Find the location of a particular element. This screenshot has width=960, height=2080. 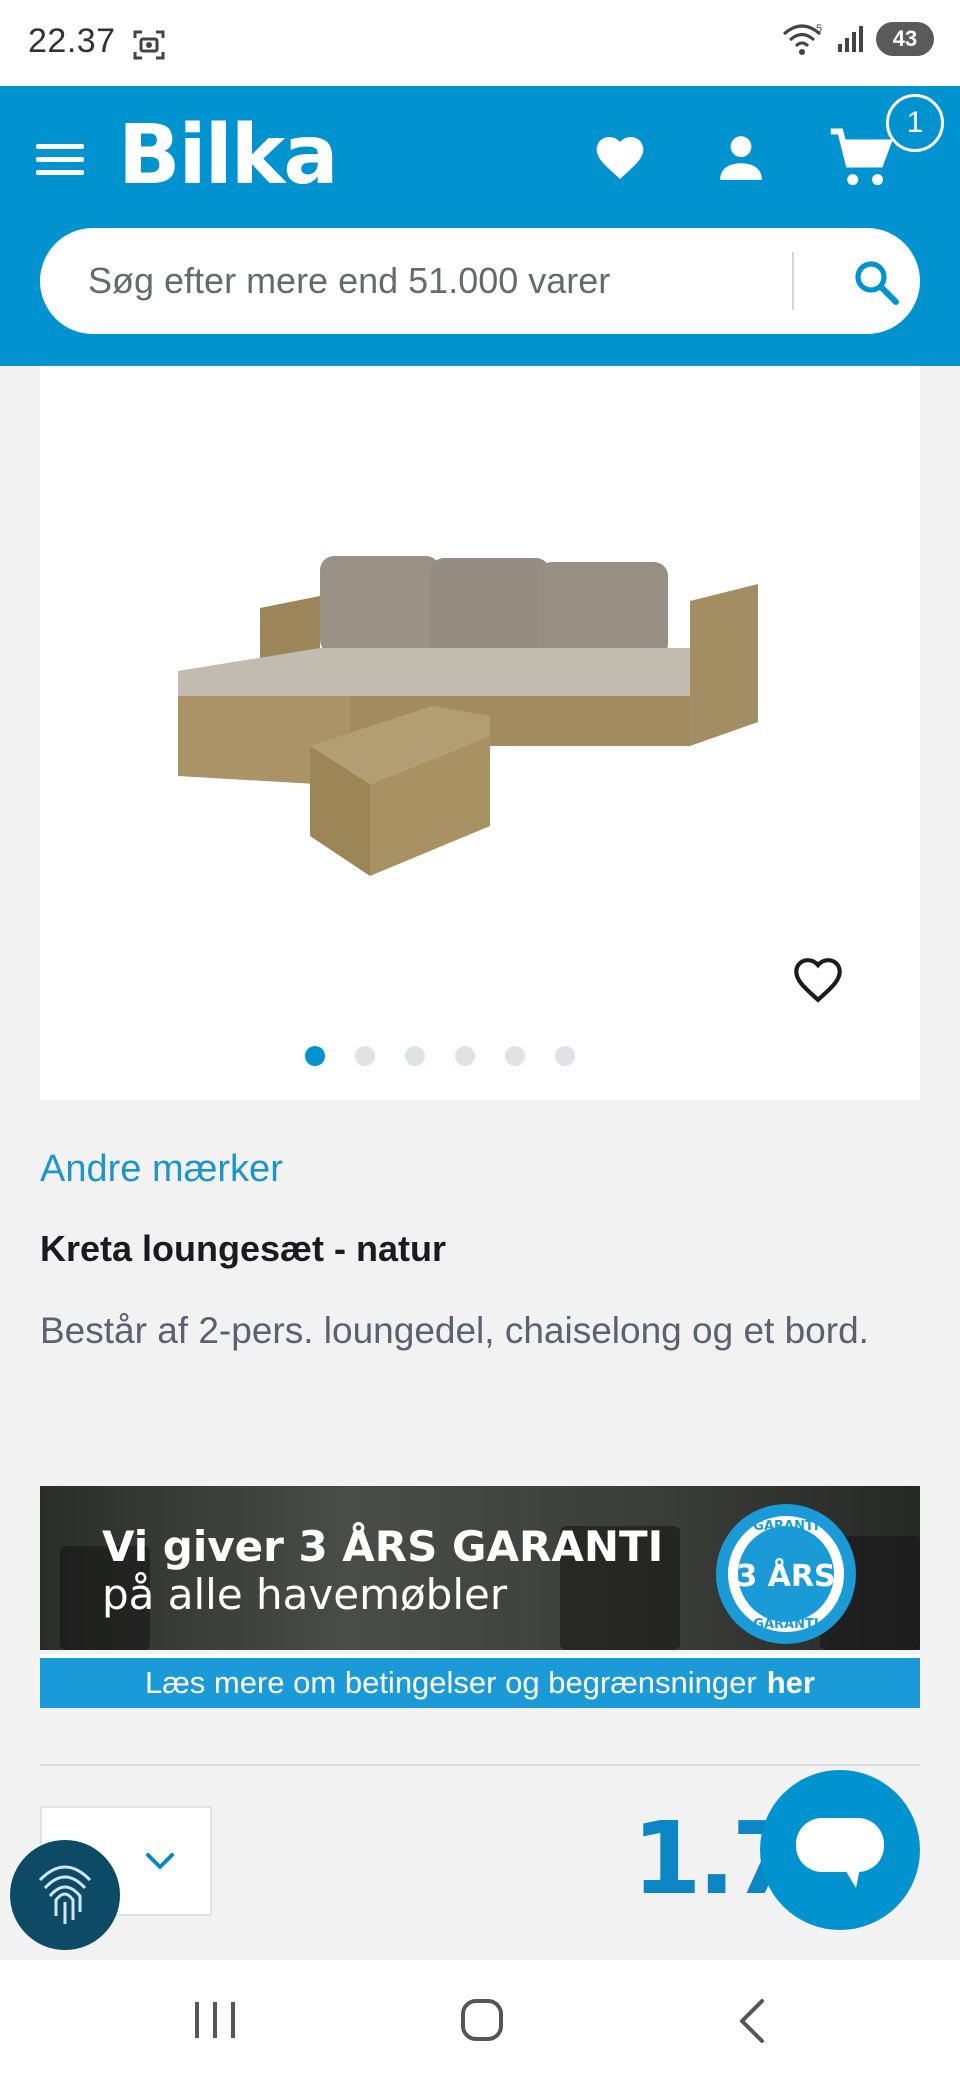

seal-bottom-text: GARANTI is located at coordinates (785, 1624).